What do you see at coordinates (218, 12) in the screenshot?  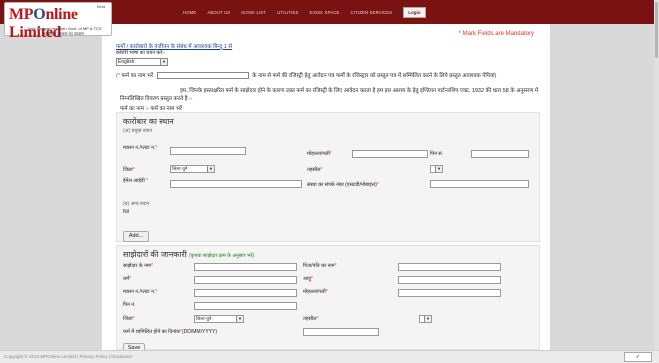 I see `nav-about: ABOUT US` at bounding box center [218, 12].